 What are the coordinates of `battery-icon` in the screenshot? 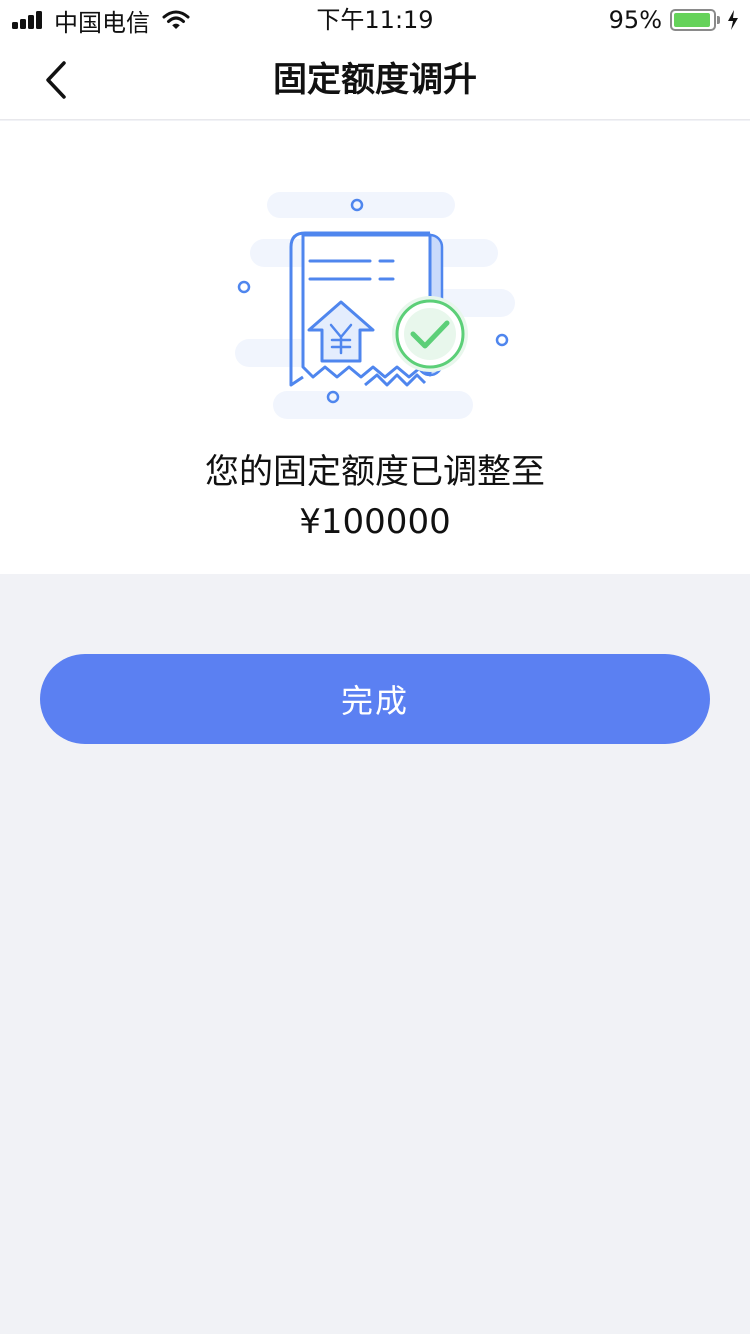 It's located at (695, 20).